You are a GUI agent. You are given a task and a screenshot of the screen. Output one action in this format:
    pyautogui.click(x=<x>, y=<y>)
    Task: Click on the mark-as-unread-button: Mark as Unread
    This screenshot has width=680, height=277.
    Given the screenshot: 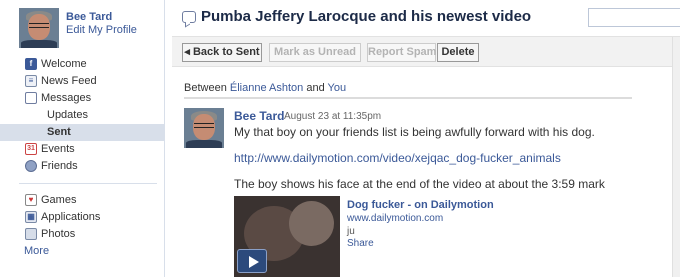 What is the action you would take?
    pyautogui.click(x=315, y=52)
    